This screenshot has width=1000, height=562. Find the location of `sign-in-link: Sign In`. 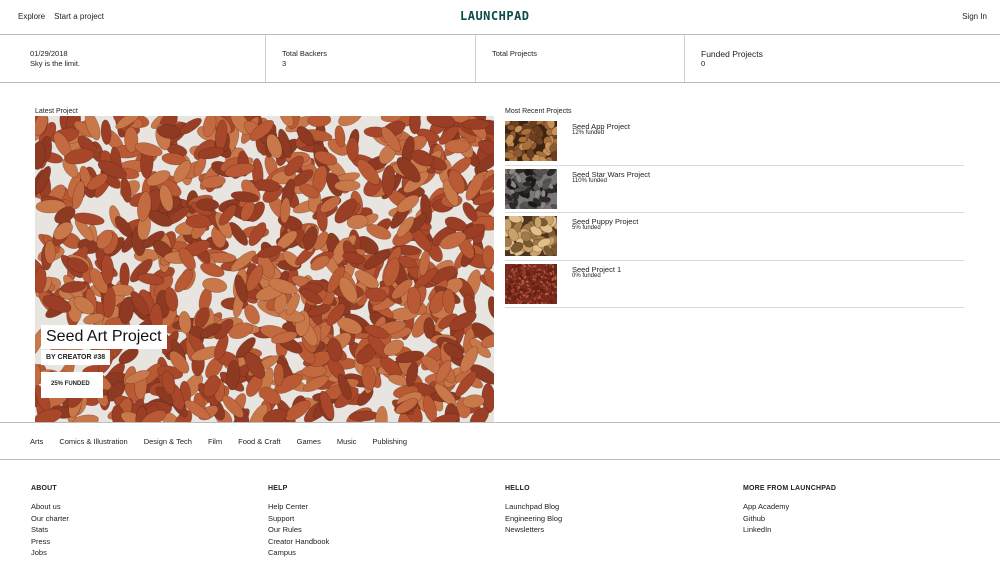

sign-in-link: Sign In is located at coordinates (974, 16).